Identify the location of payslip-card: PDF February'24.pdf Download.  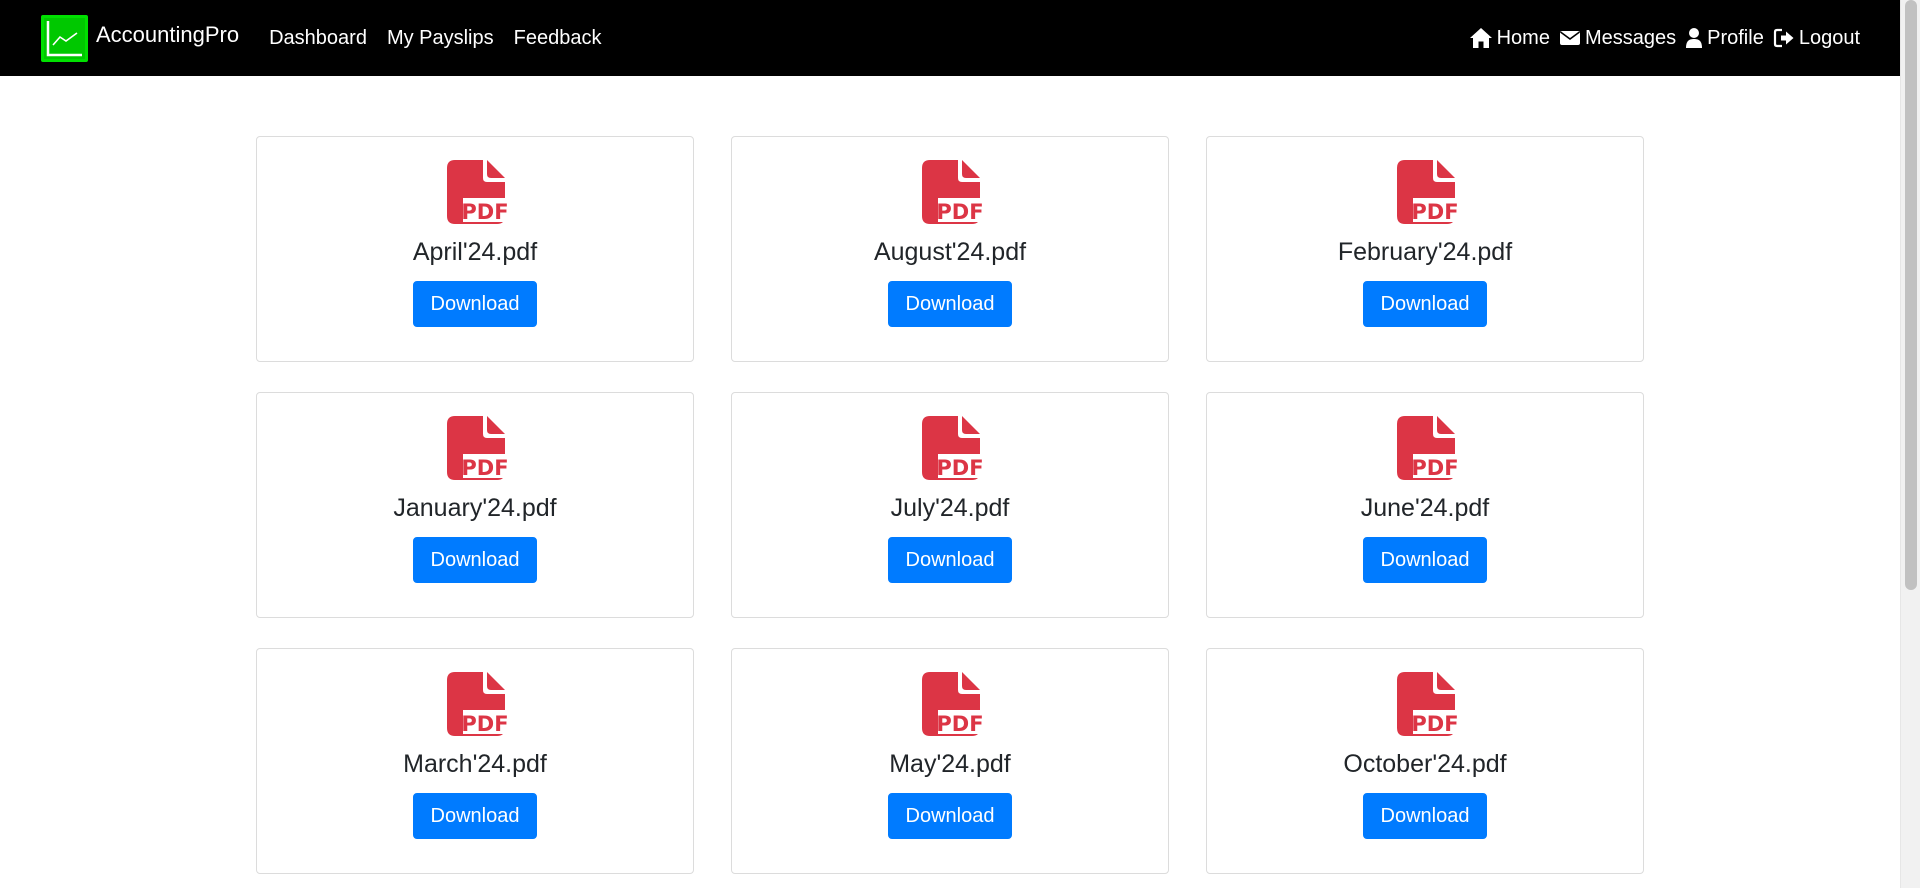
(1425, 249).